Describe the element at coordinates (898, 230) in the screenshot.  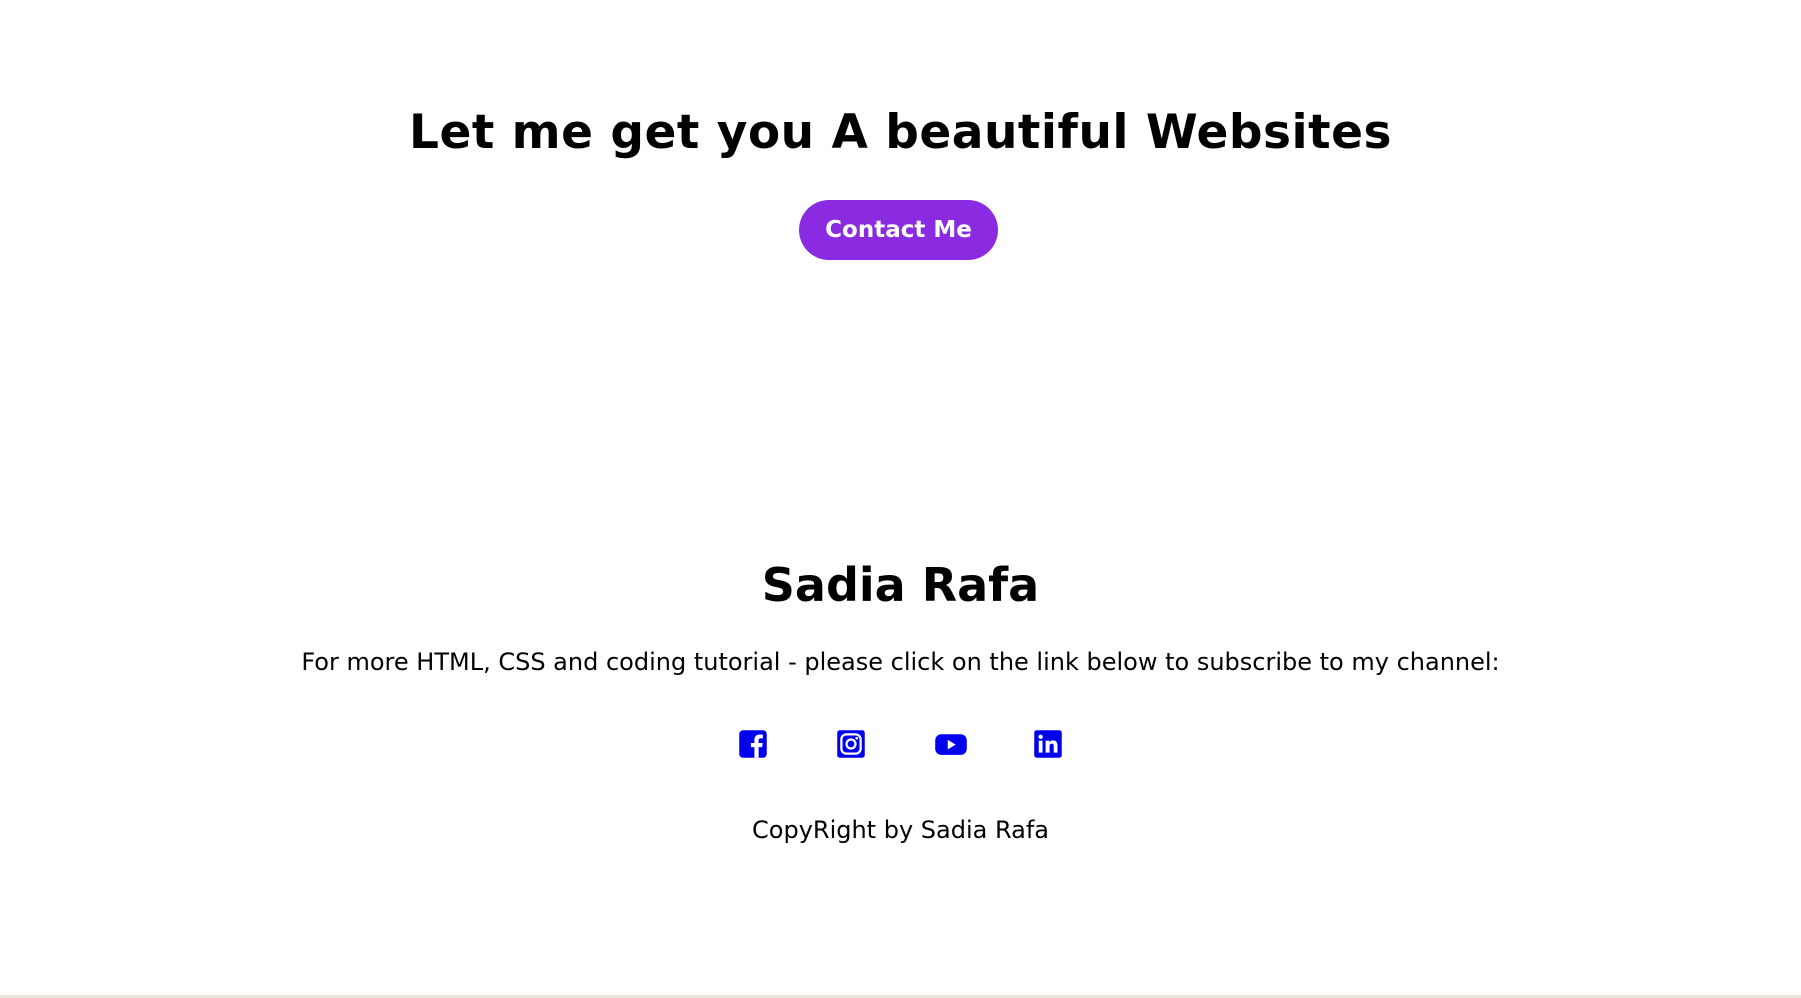
I see `contact-button: Contact Me` at that location.